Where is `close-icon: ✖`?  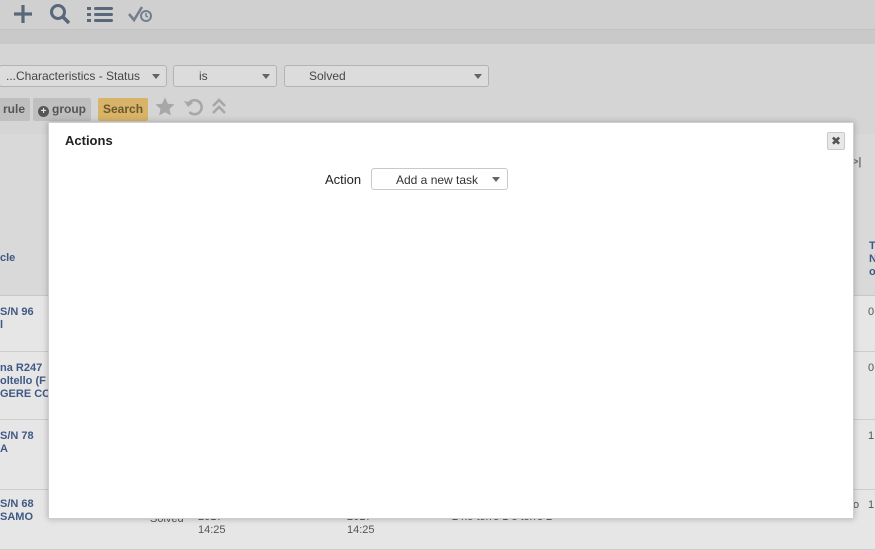 close-icon: ✖ is located at coordinates (836, 141).